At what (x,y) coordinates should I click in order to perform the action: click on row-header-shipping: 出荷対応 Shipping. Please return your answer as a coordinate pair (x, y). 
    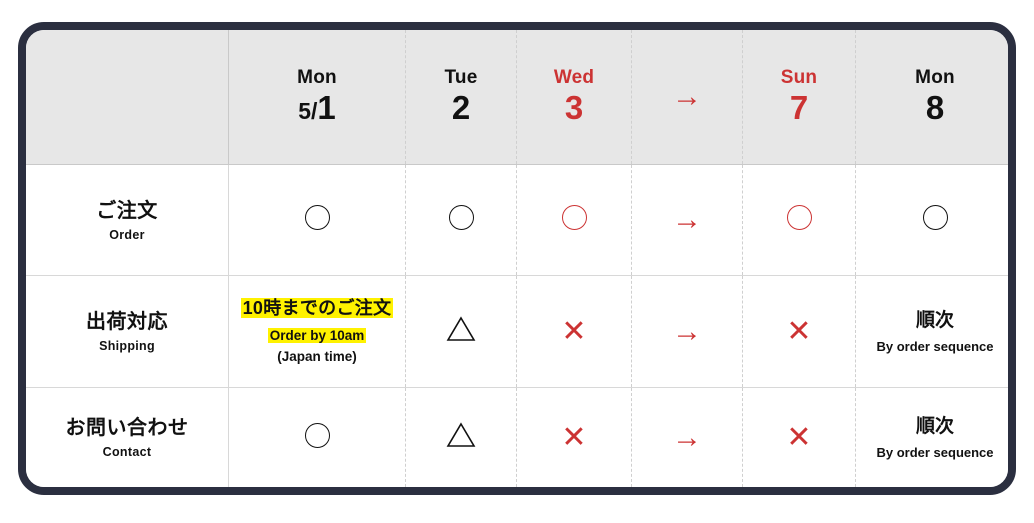
    Looking at the image, I should click on (127, 331).